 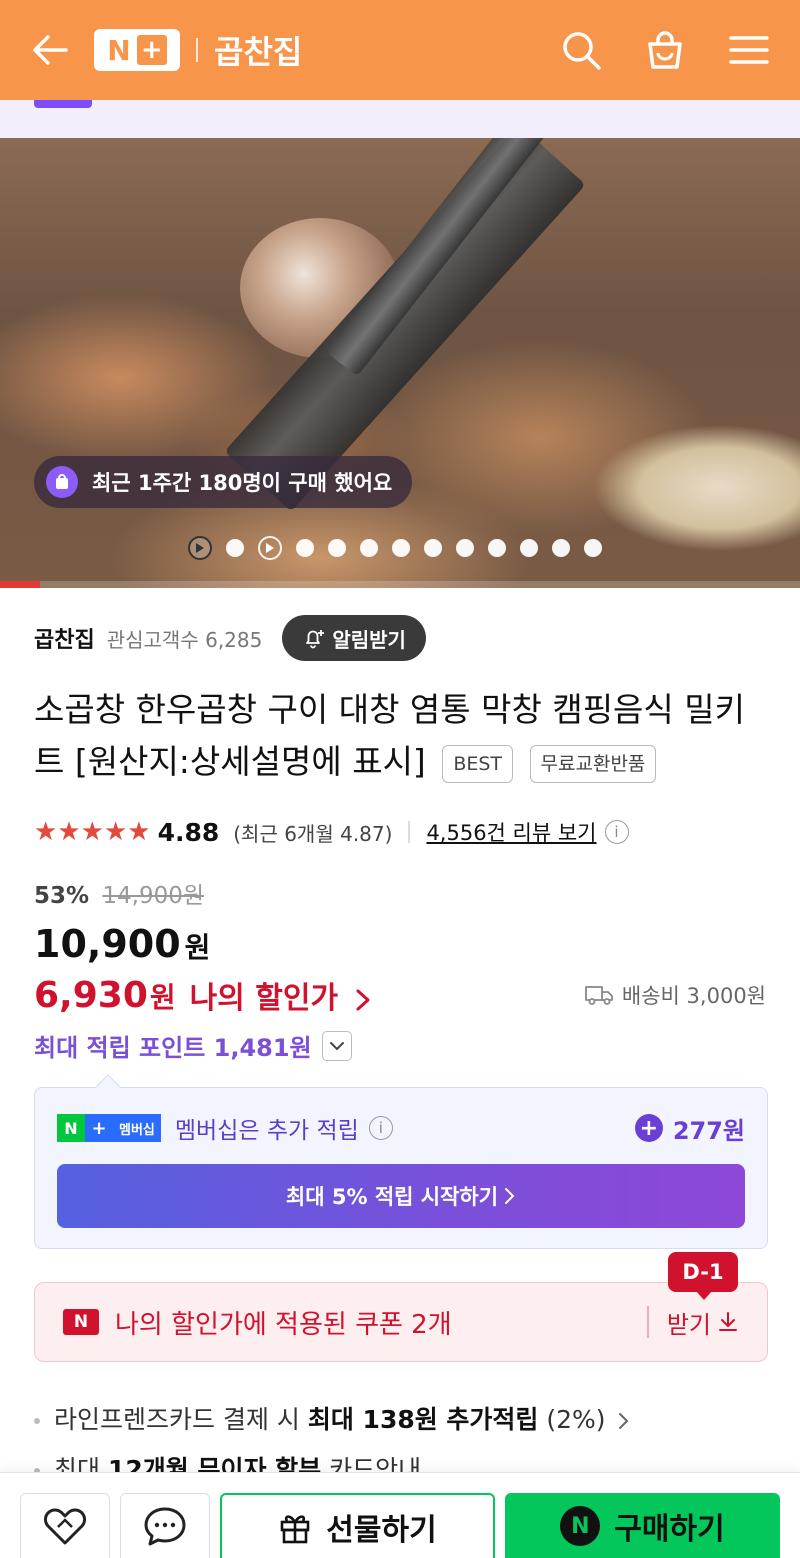 I want to click on carousel-progress-fill, so click(x=20, y=584).